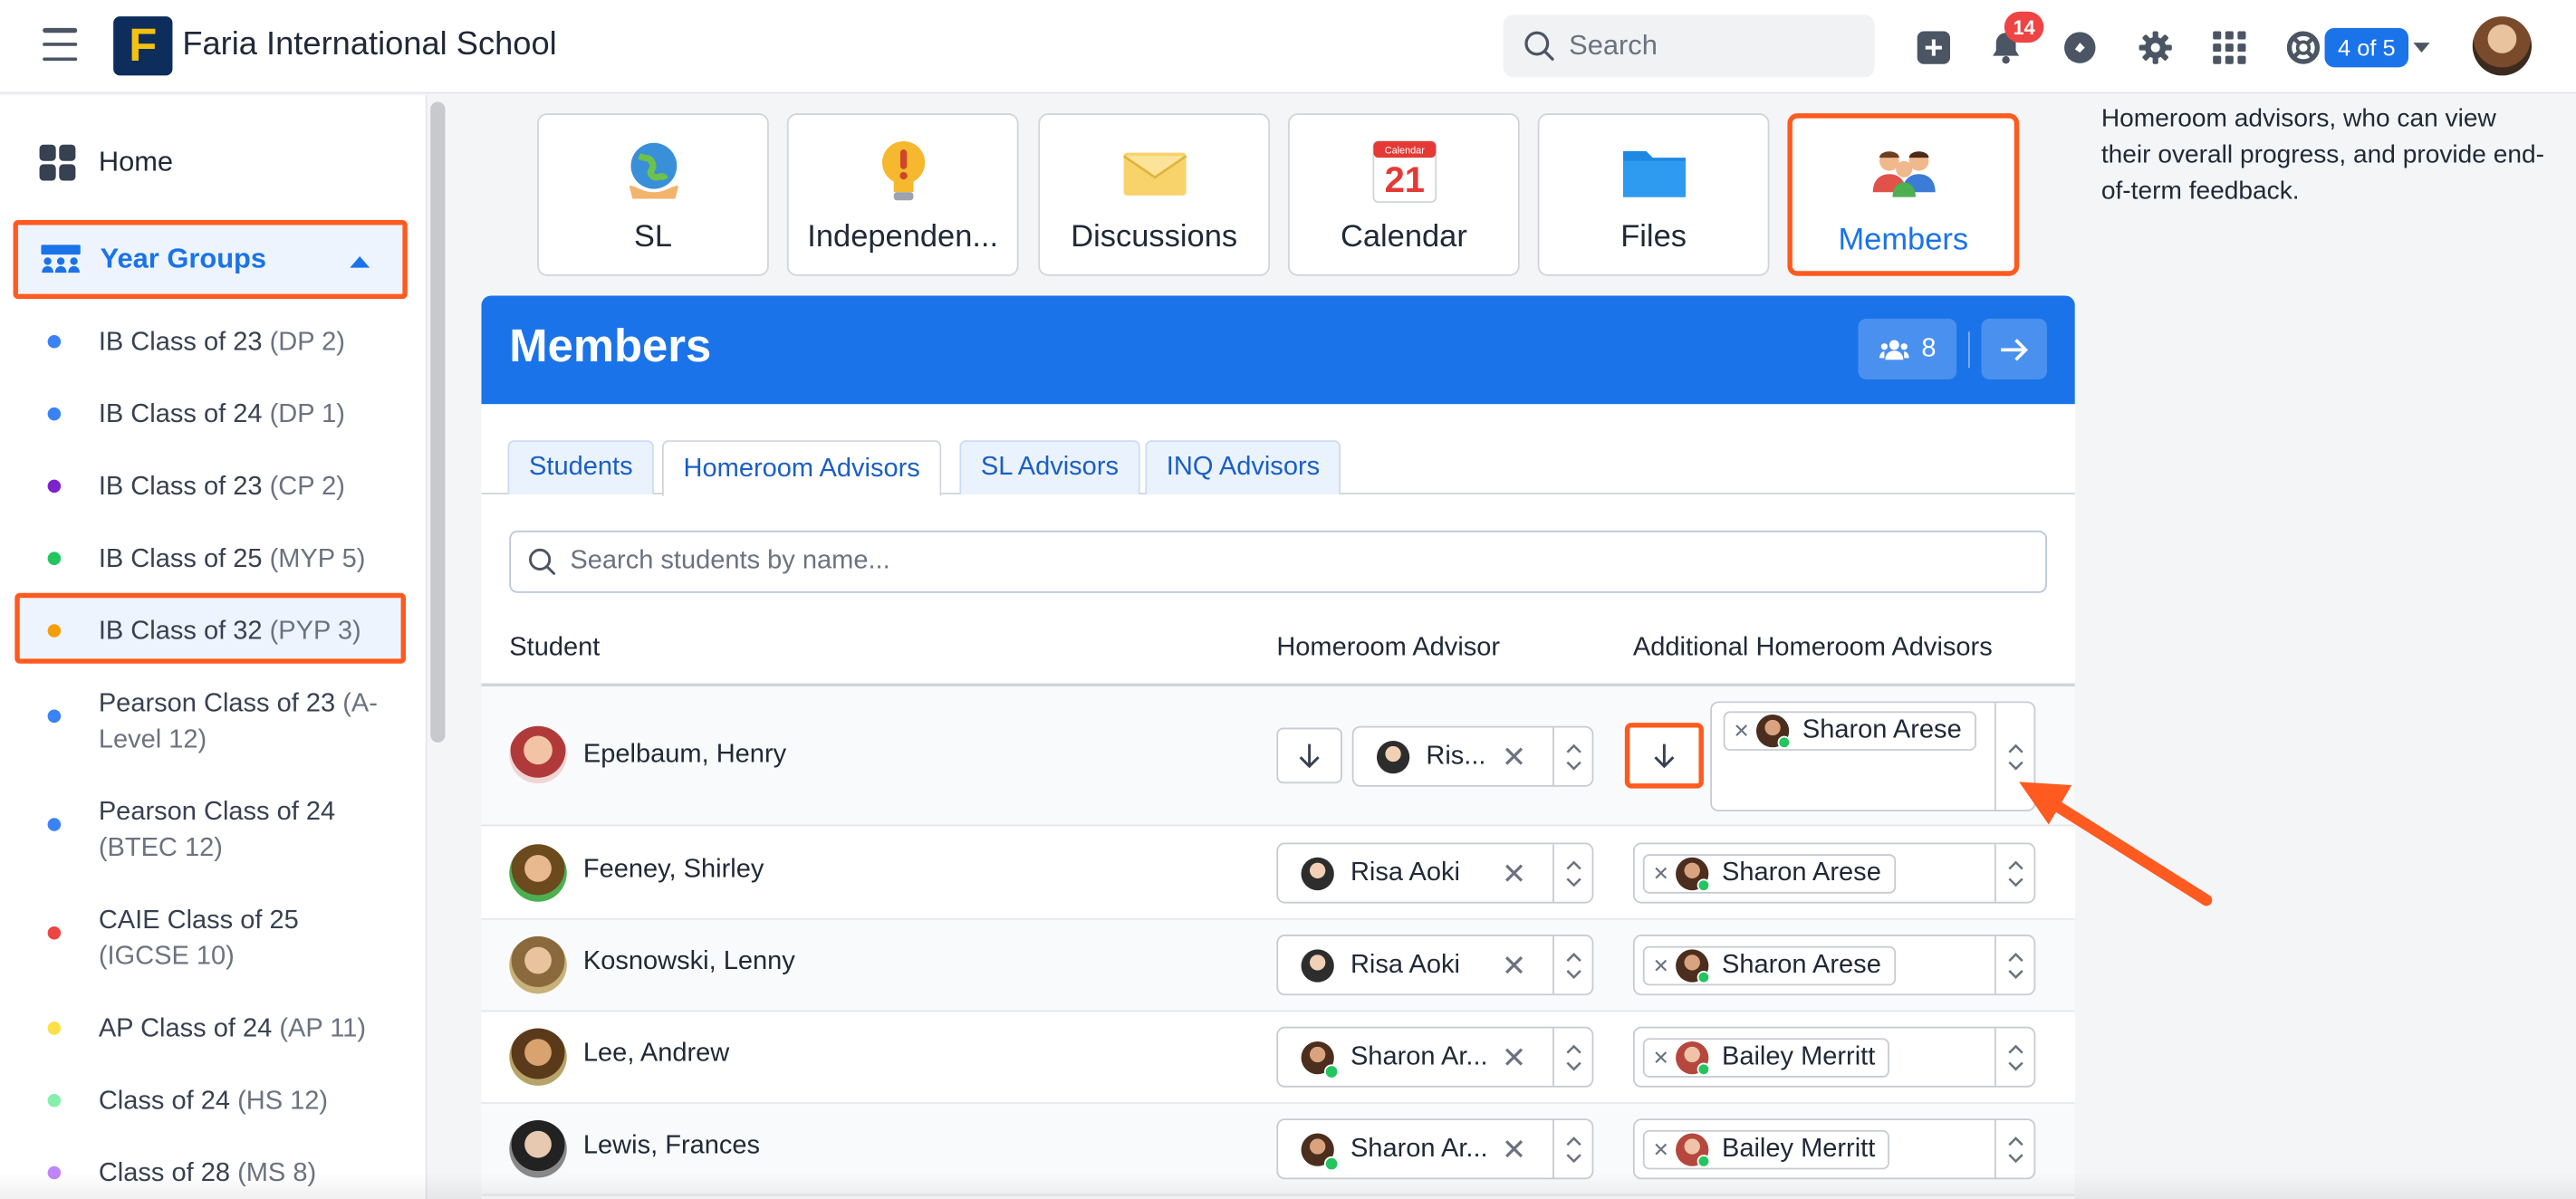 Image resolution: width=2576 pixels, height=1199 pixels. Describe the element at coordinates (554, 649) in the screenshot. I see `column-header-student: Student` at that location.